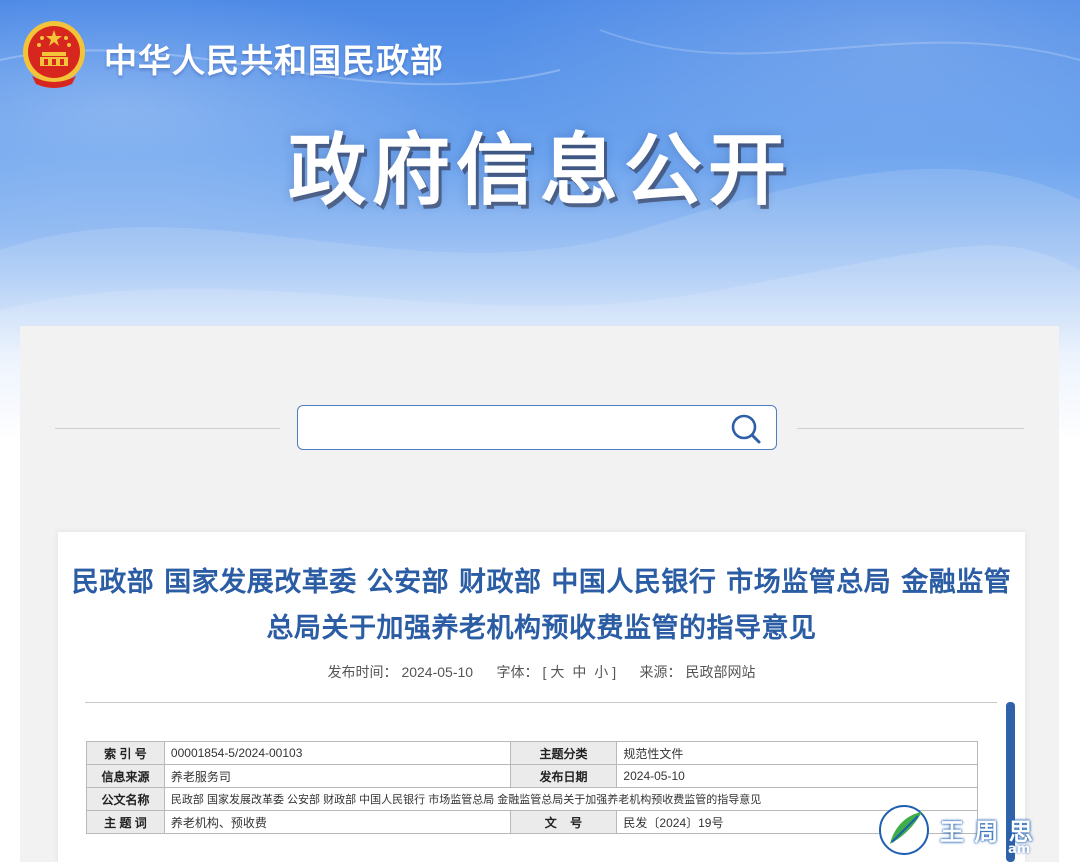 This screenshot has height=862, width=1080. What do you see at coordinates (362, 672) in the screenshot?
I see `publish-label: 发布时间：` at bounding box center [362, 672].